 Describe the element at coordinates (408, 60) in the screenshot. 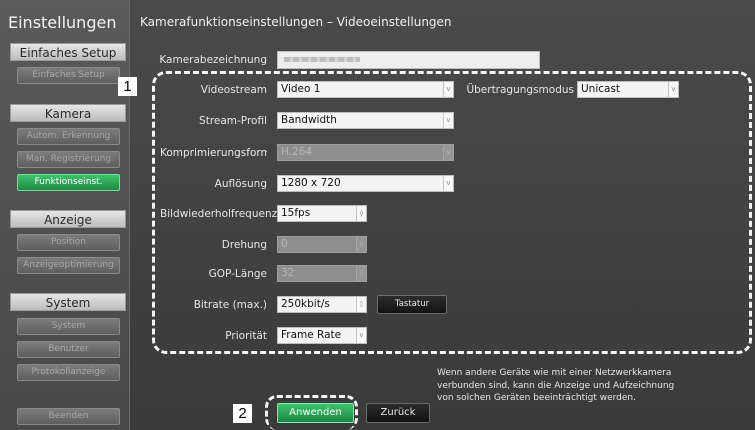

I see `camera-name-field` at that location.